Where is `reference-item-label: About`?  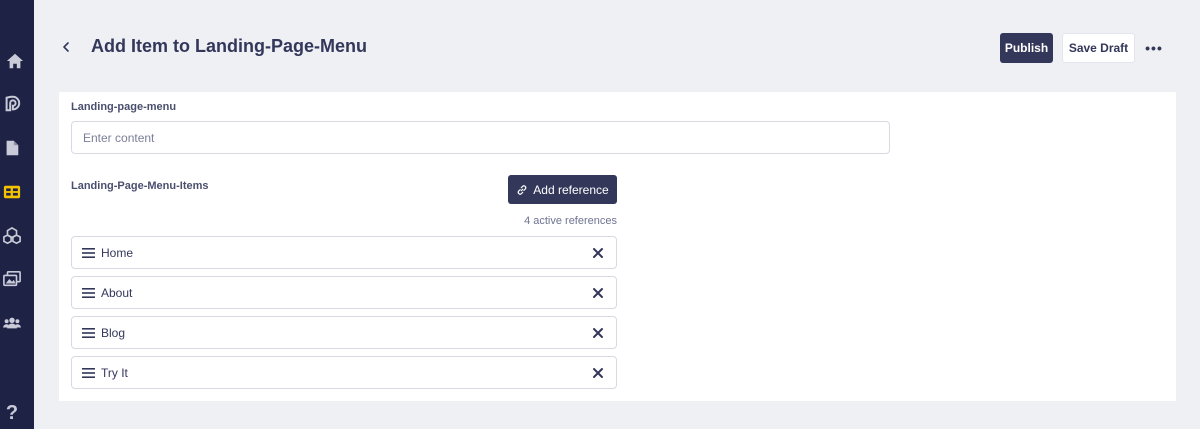 reference-item-label: About is located at coordinates (117, 293).